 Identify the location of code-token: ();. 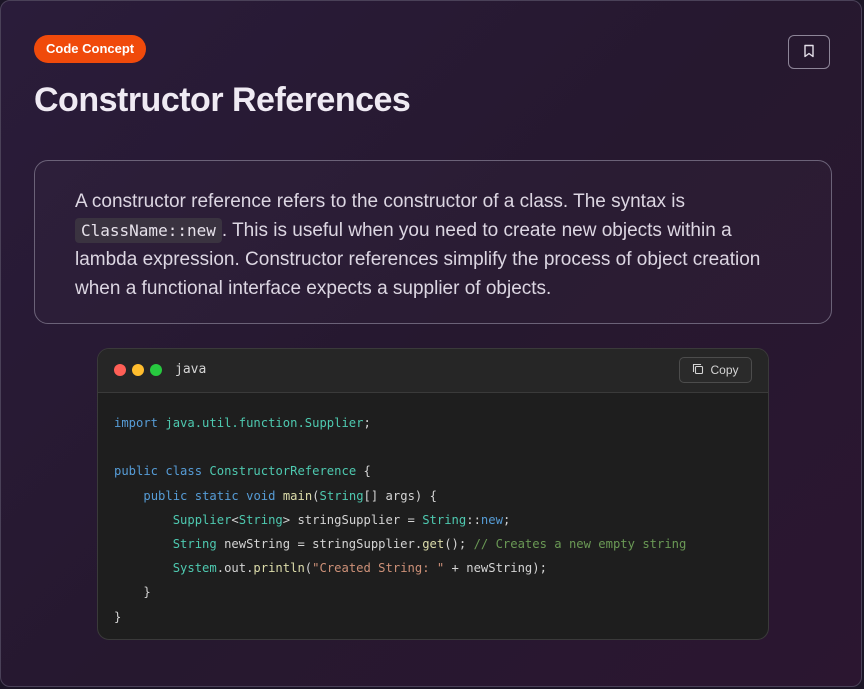
(459, 544).